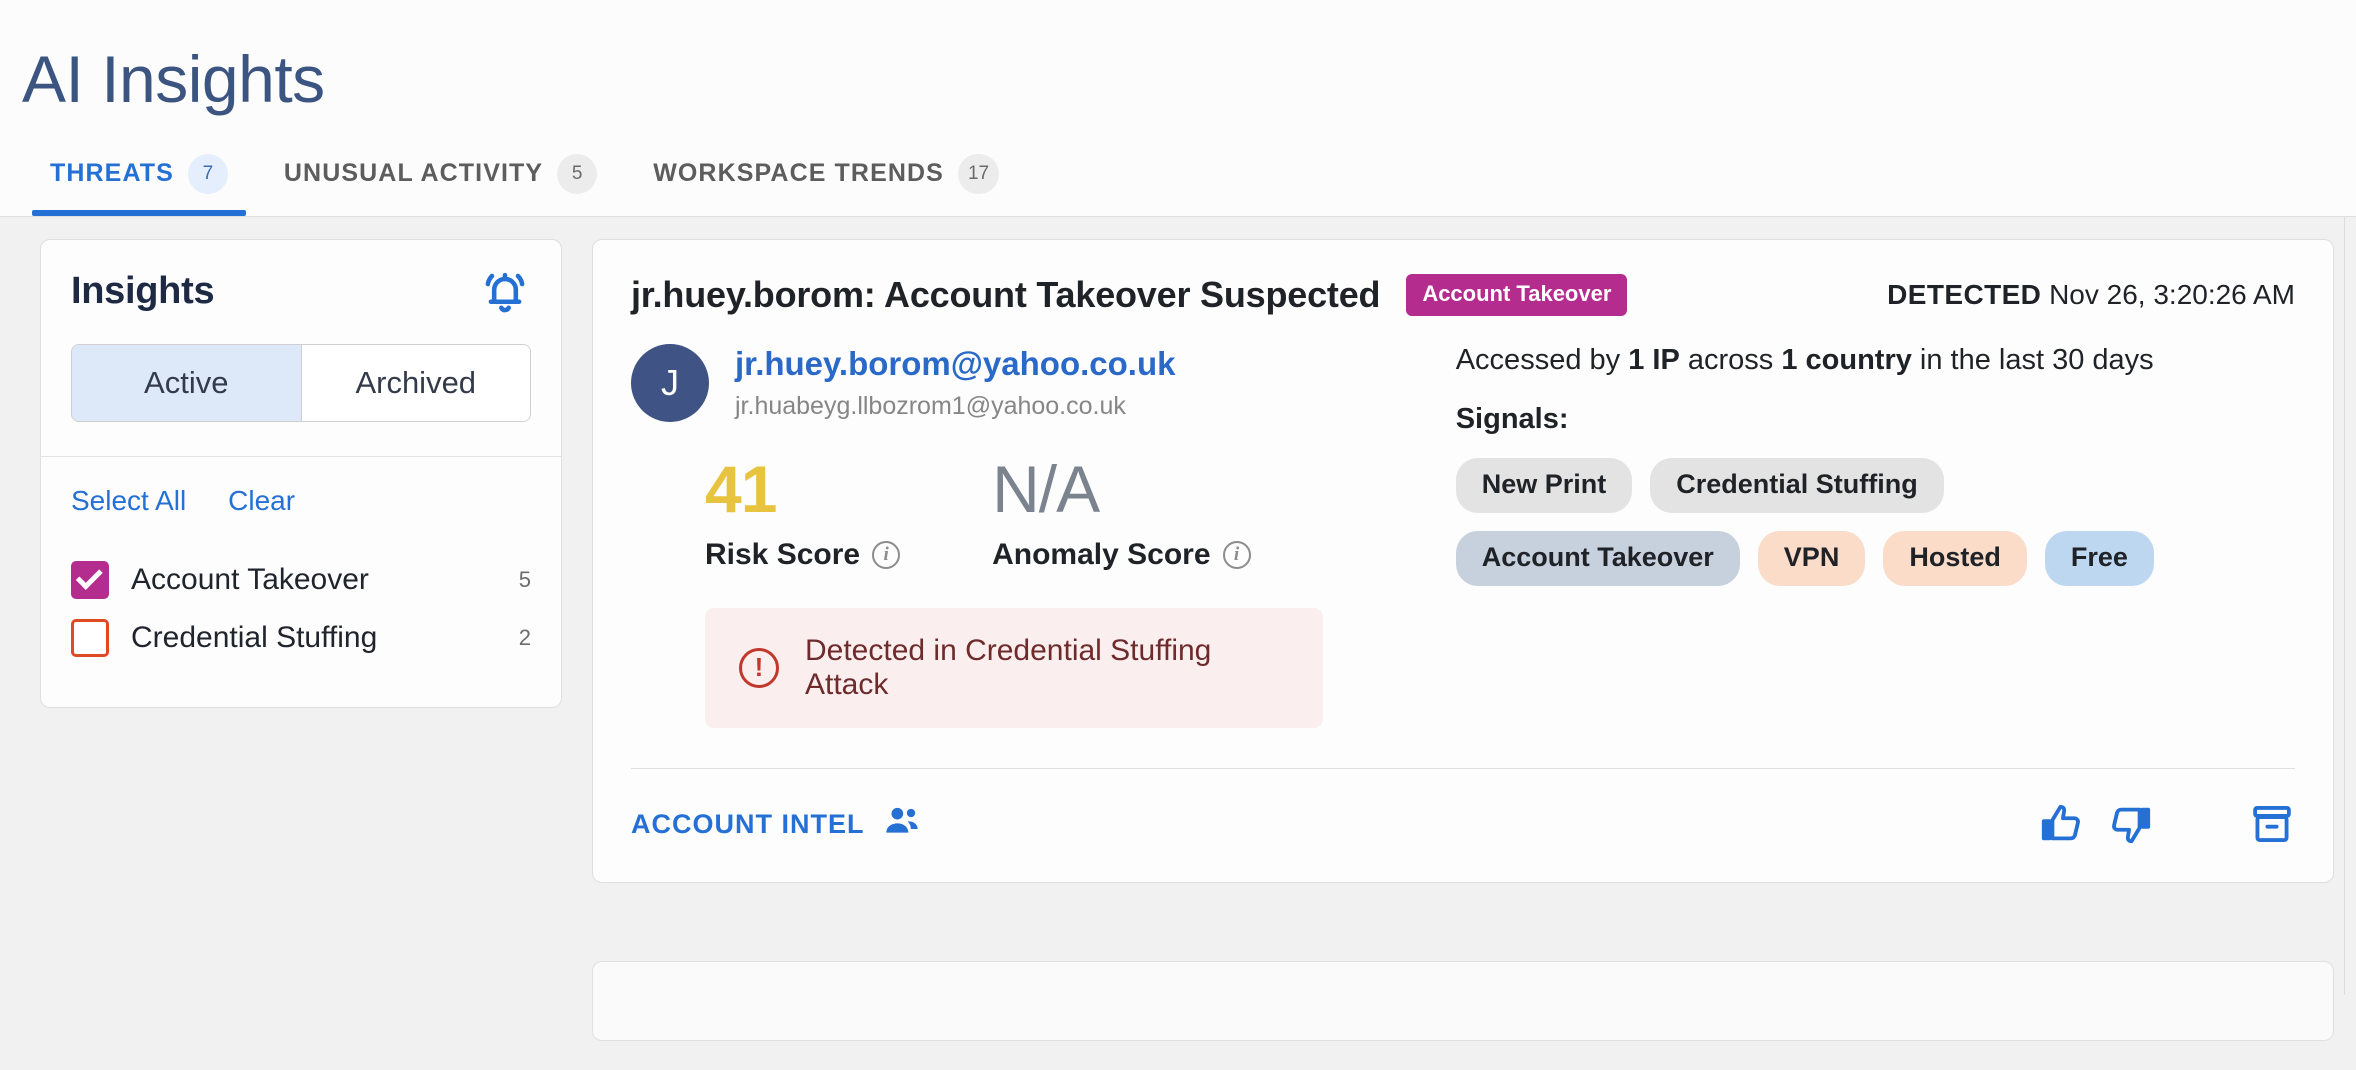  Describe the element at coordinates (1544, 485) in the screenshot. I see `signal-chip-new-print: New Print` at that location.